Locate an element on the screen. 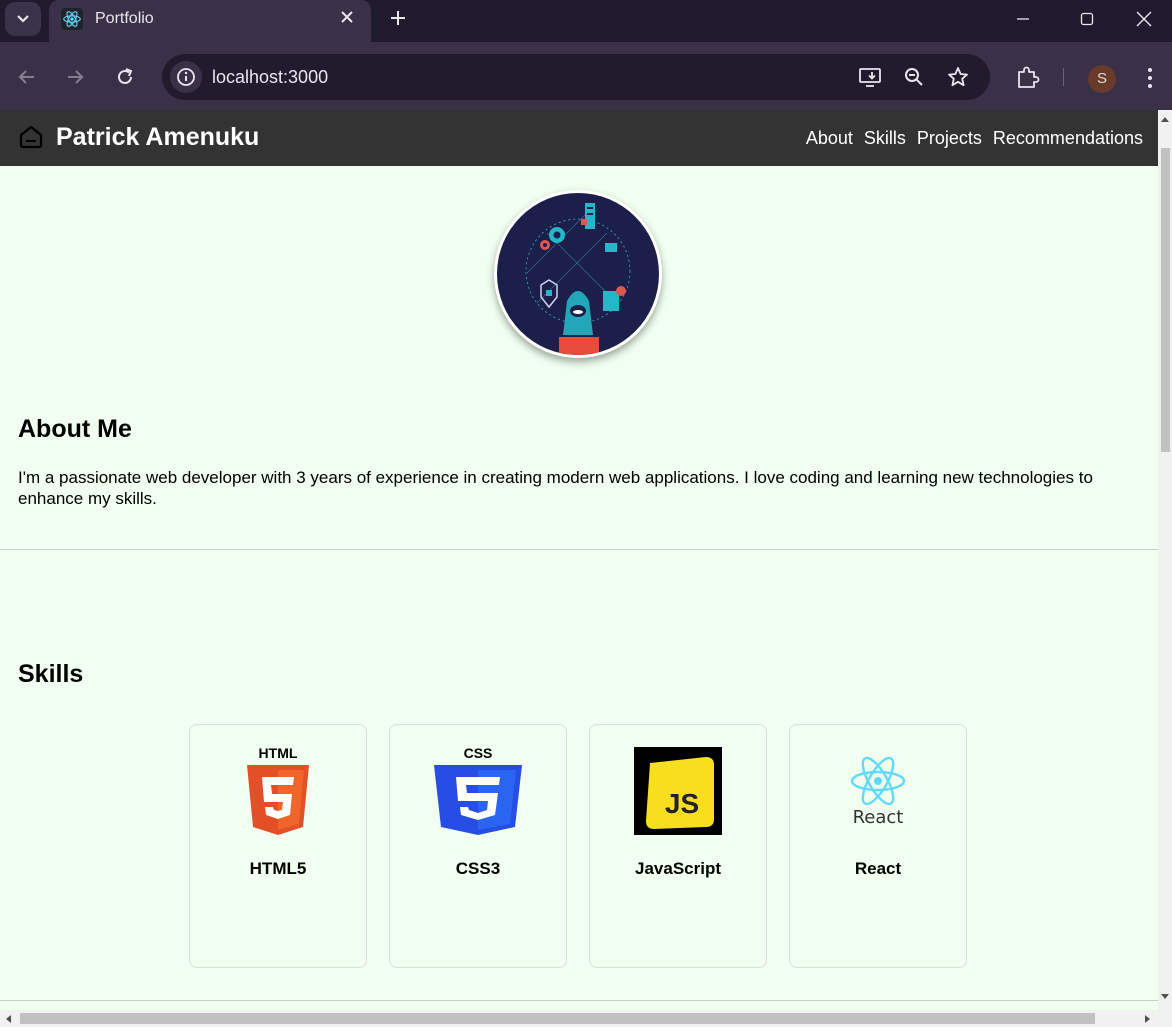 This screenshot has height=1027, width=1172. css3-logo: CSS is located at coordinates (478, 791).